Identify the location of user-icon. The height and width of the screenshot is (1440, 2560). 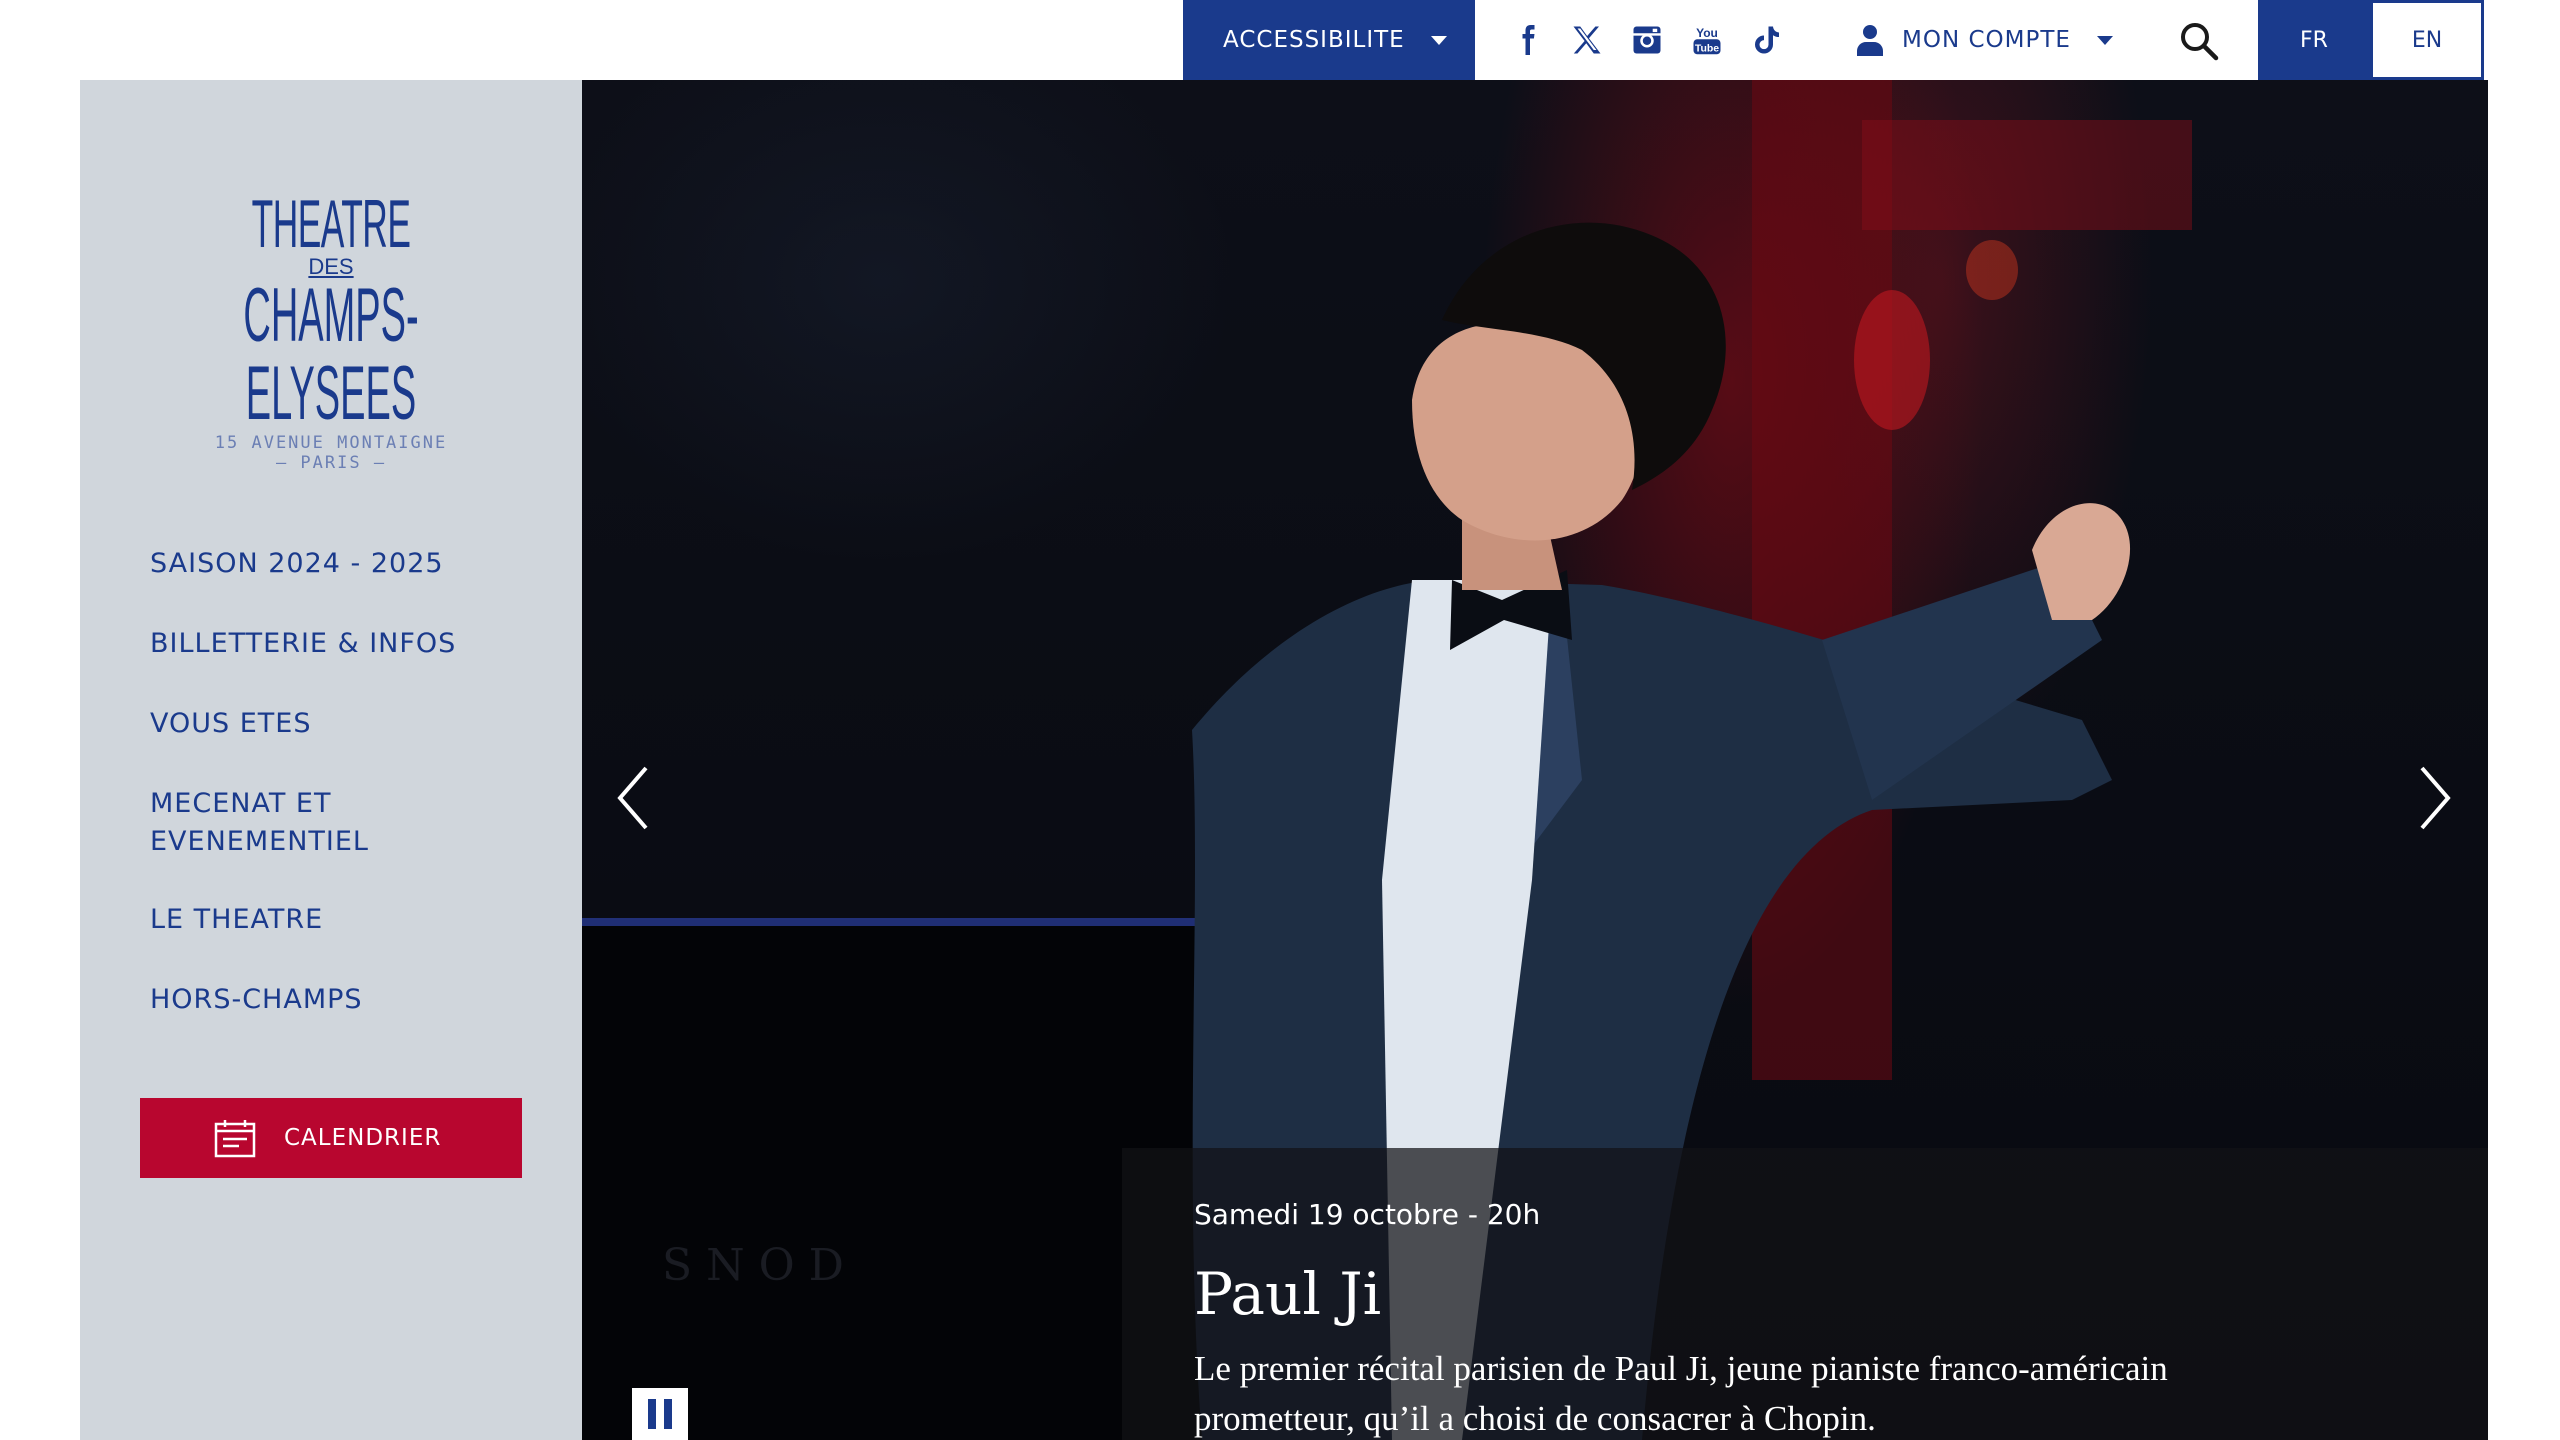
(1870, 40).